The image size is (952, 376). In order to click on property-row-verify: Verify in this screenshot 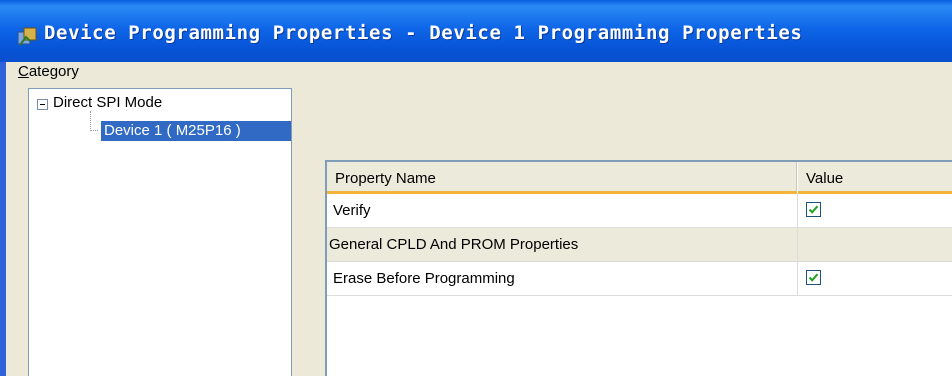, I will do `click(639, 211)`.